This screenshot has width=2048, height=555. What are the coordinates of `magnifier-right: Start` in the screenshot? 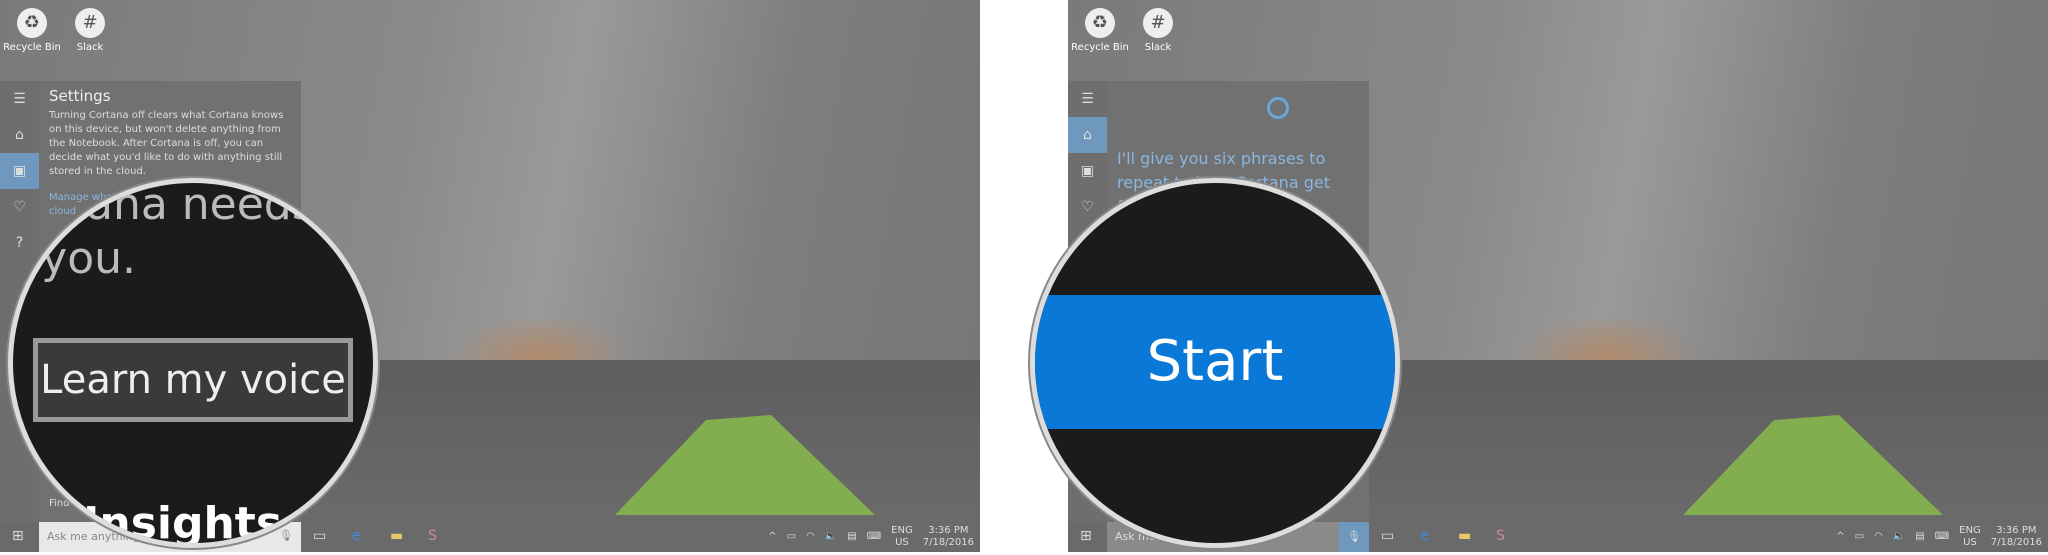 It's located at (1215, 363).